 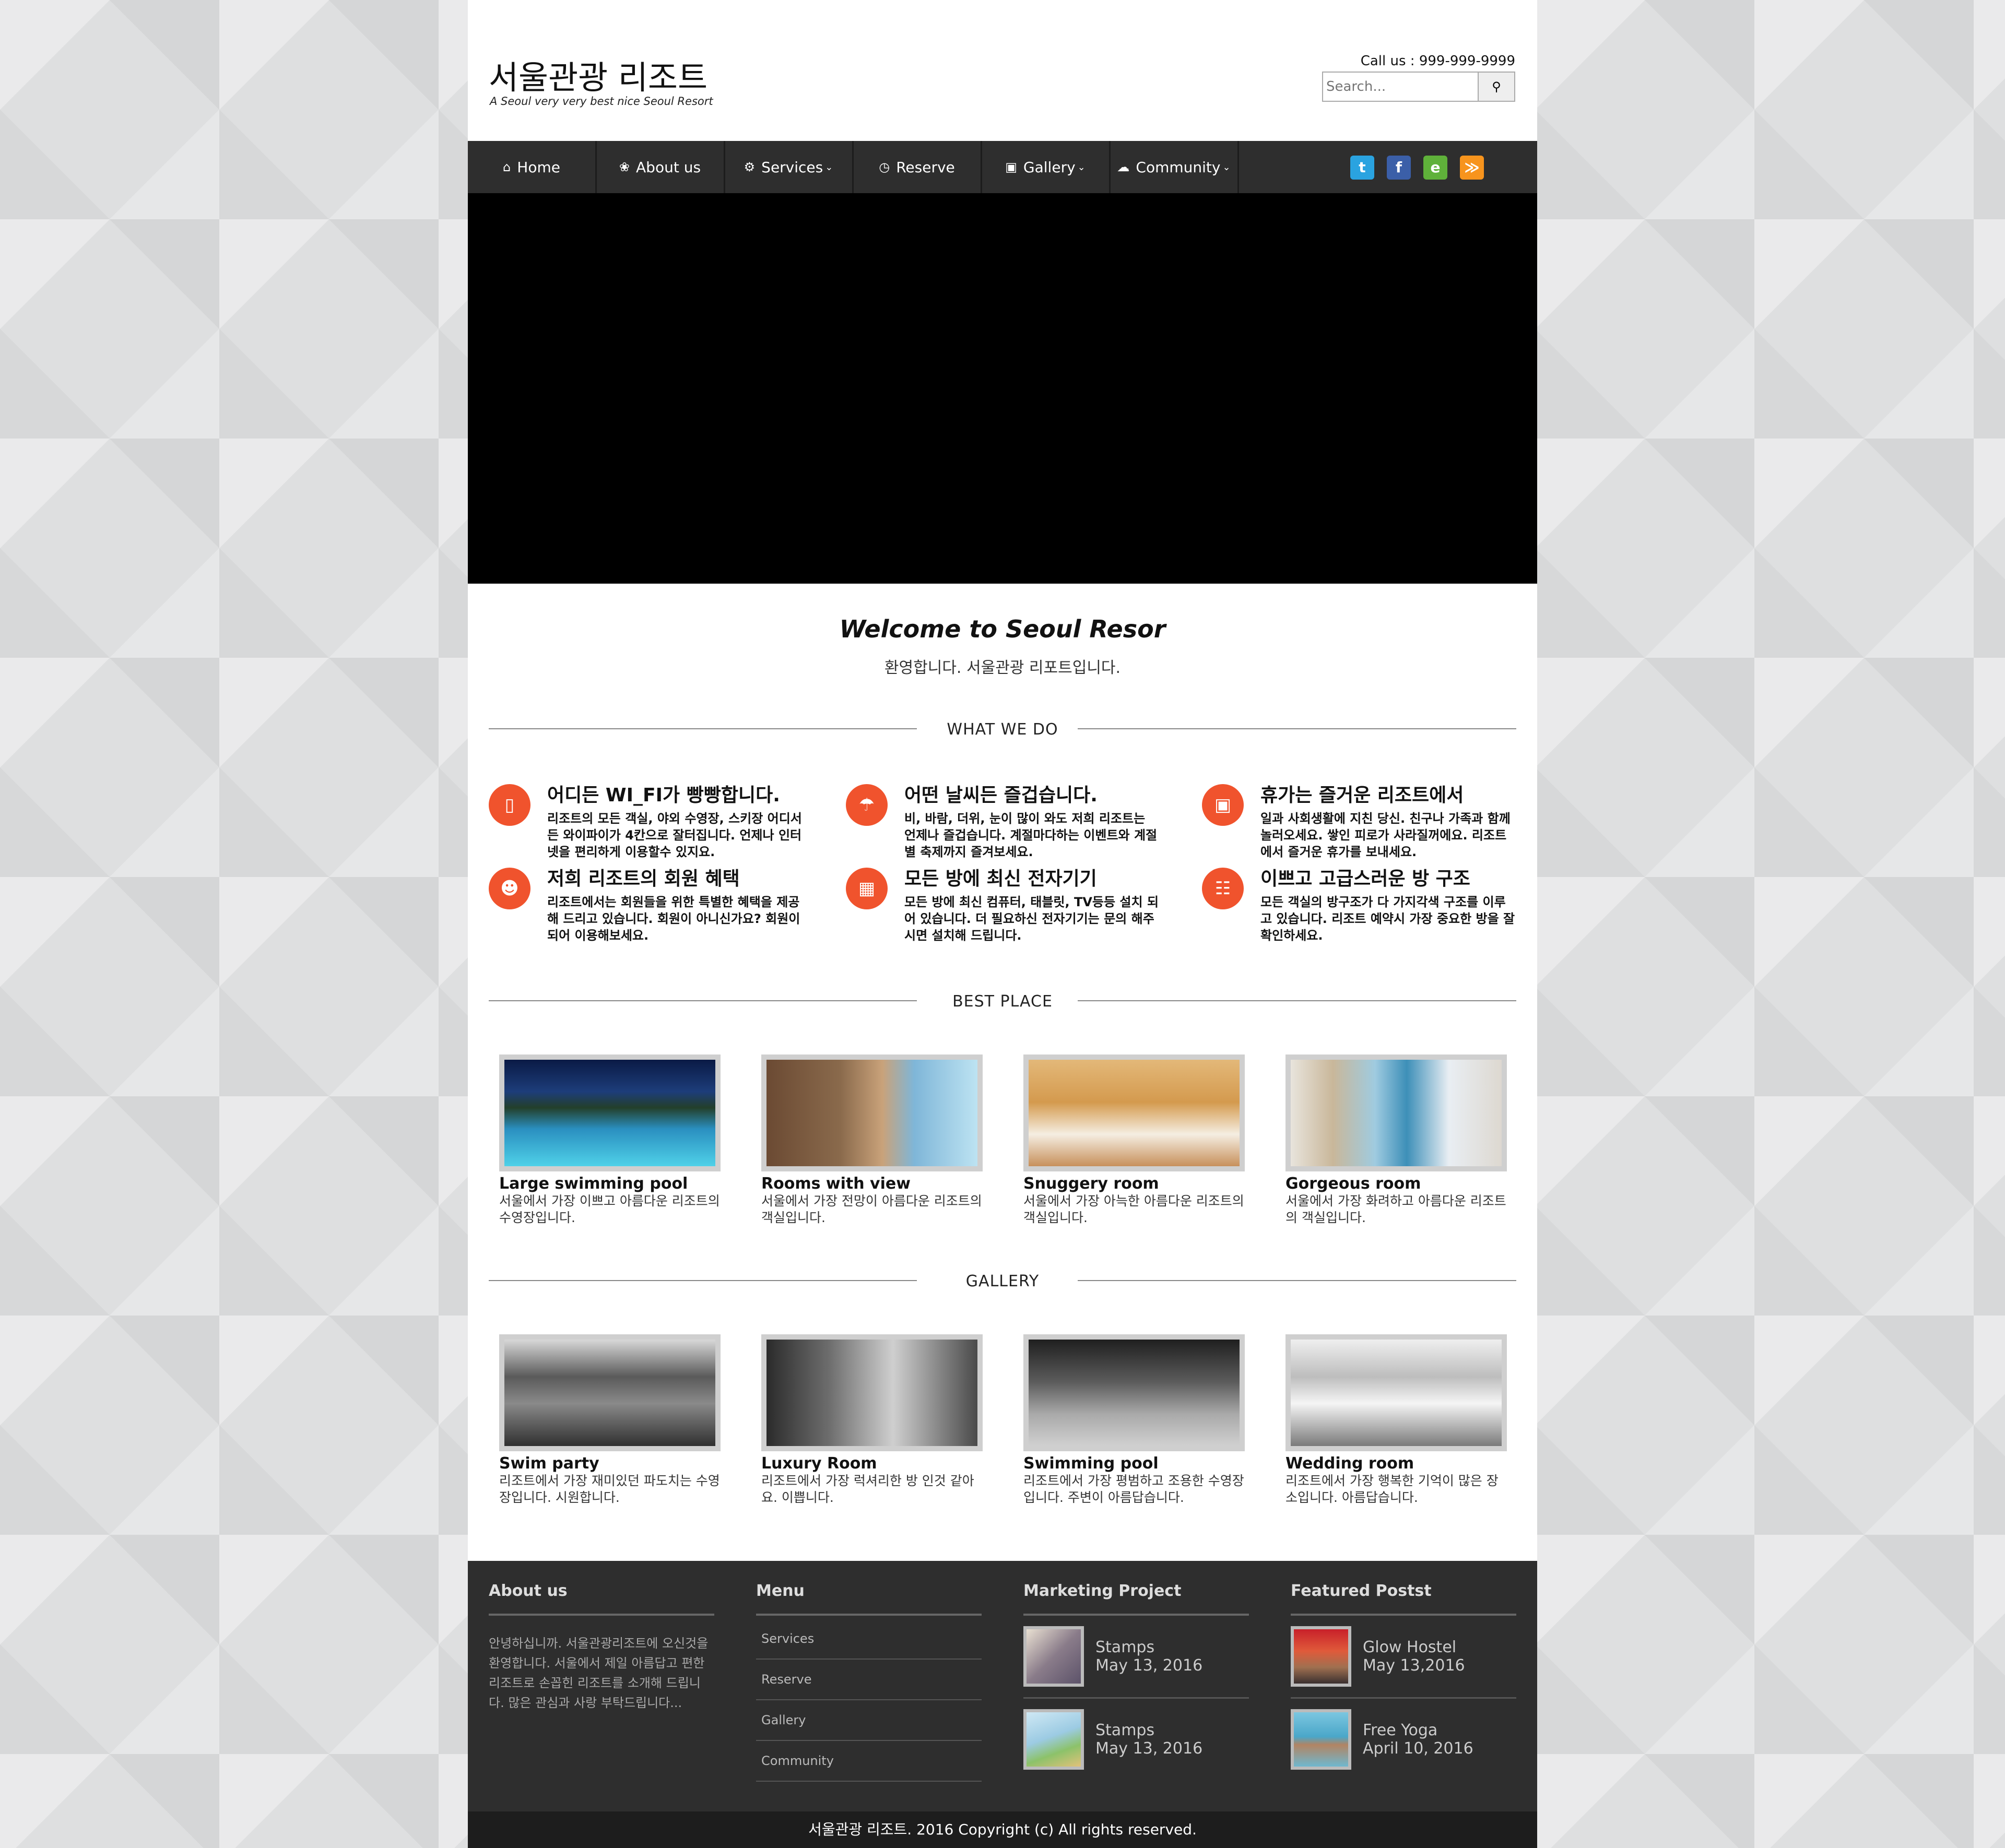 What do you see at coordinates (1002, 729) in the screenshot?
I see `section-title-what-we-do: WHAT WE DO` at bounding box center [1002, 729].